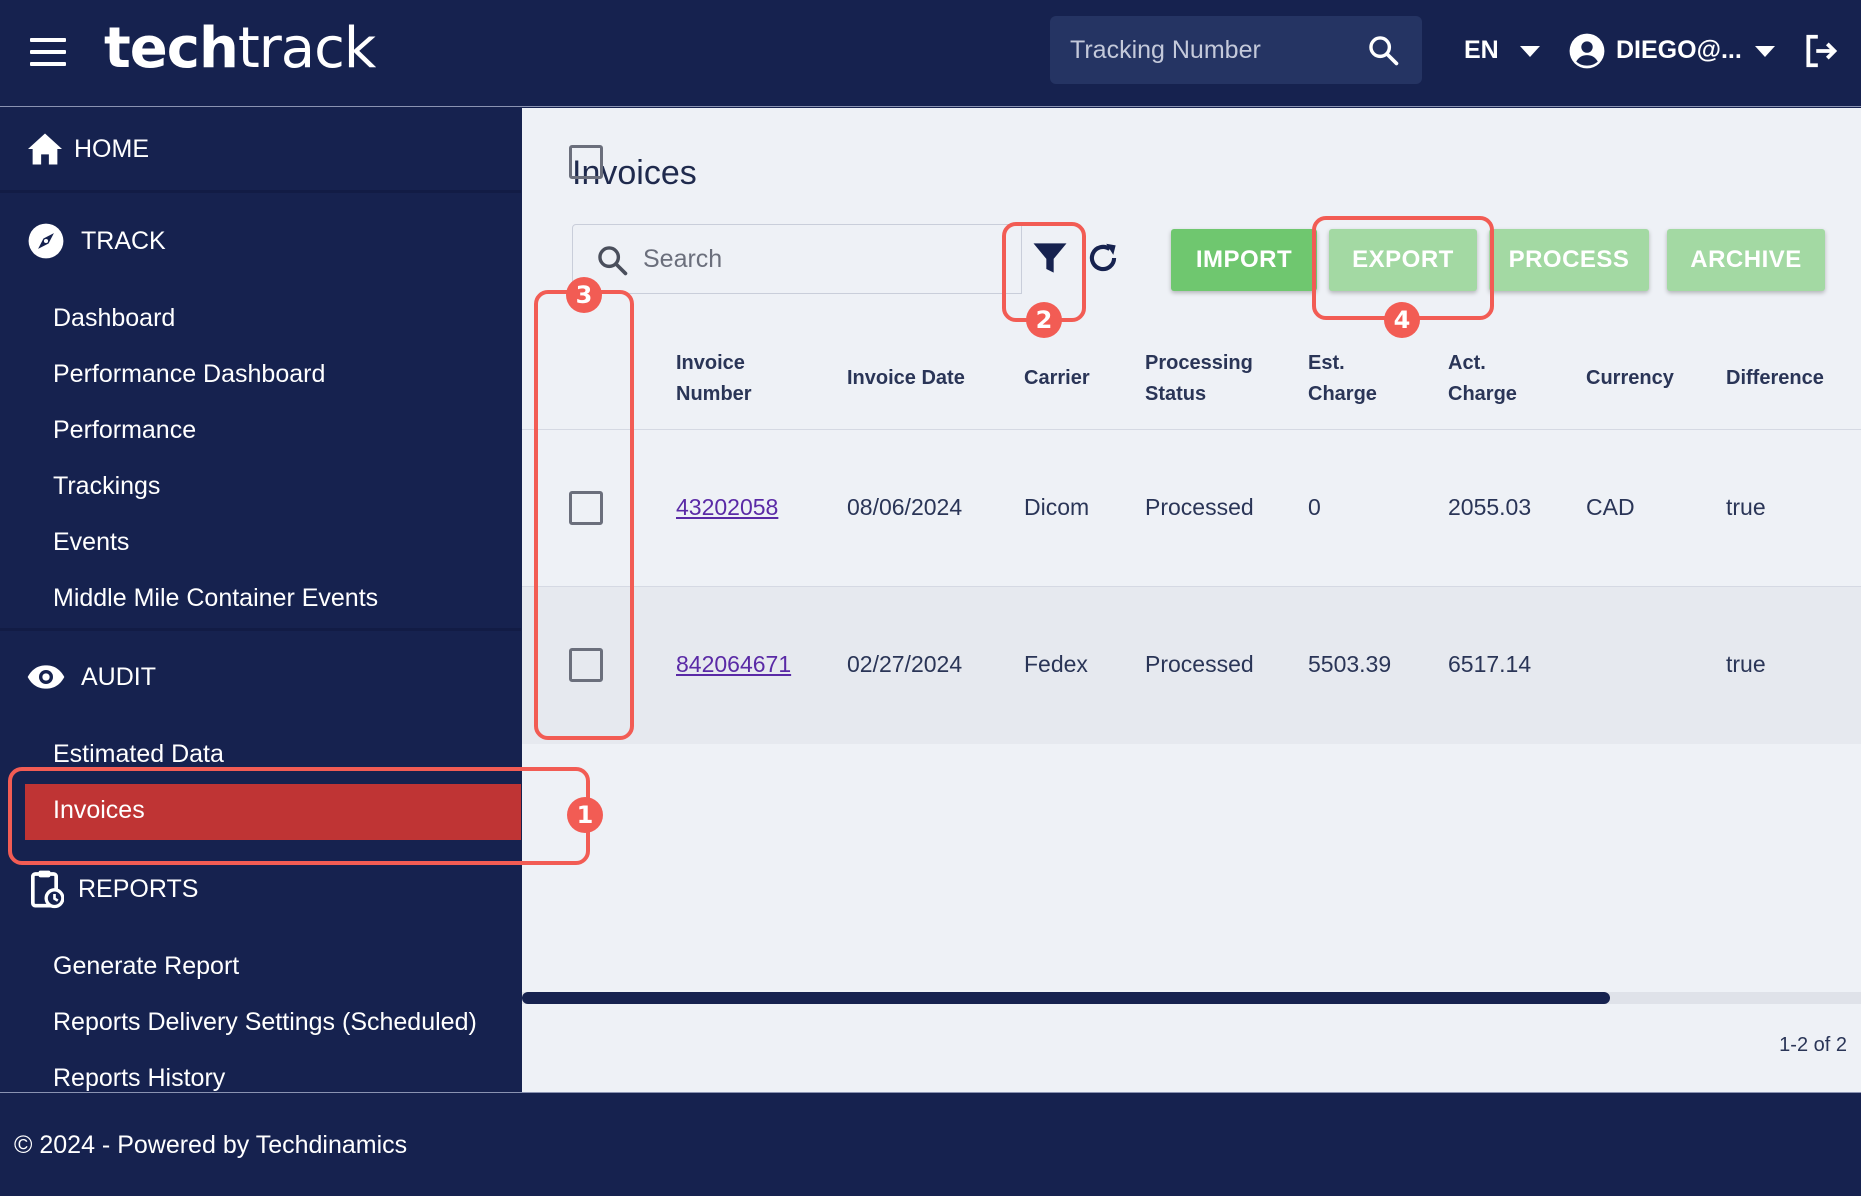 The height and width of the screenshot is (1196, 1861). What do you see at coordinates (584, 295) in the screenshot?
I see `annotation-badge-3: 3` at bounding box center [584, 295].